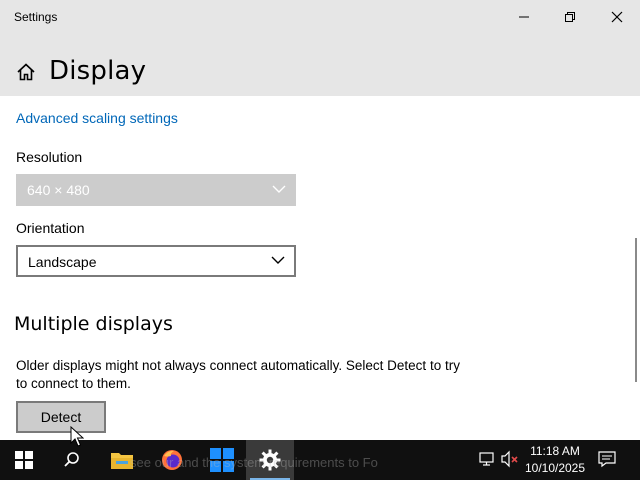 Image resolution: width=640 pixels, height=480 pixels. I want to click on orientation-label: Orientation, so click(50, 228).